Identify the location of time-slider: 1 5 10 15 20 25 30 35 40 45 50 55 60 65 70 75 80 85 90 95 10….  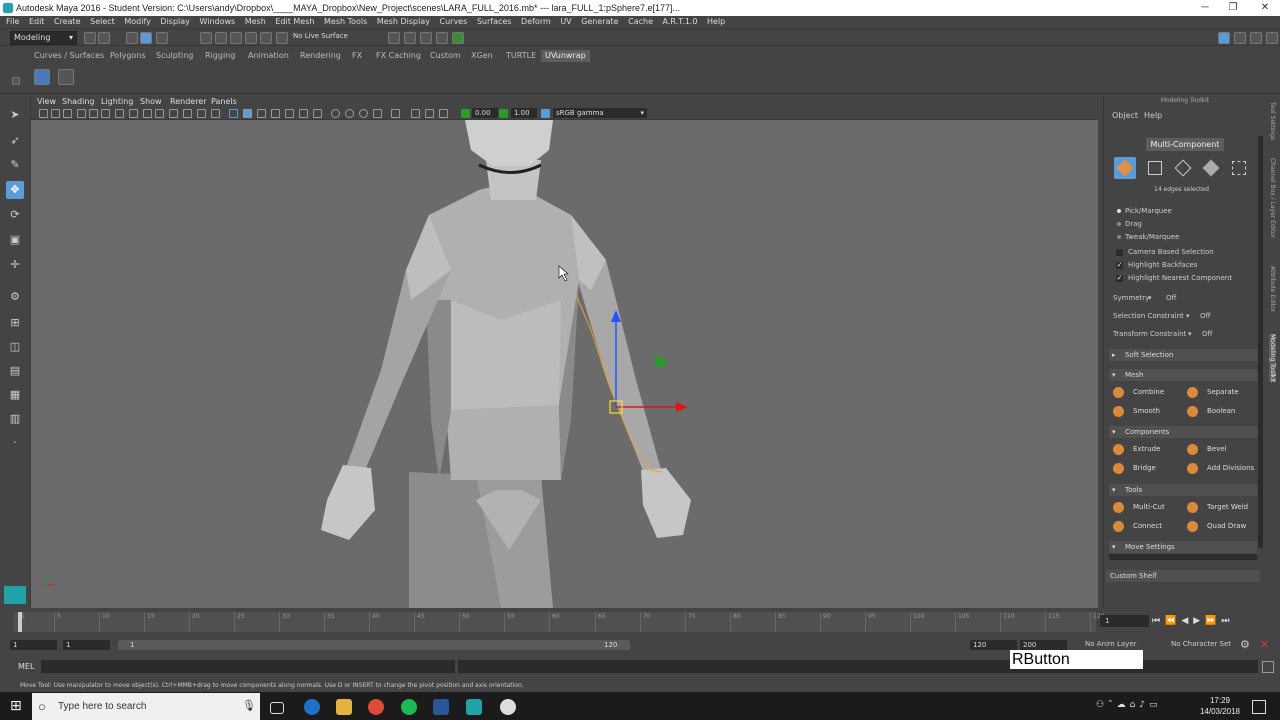
(559, 622).